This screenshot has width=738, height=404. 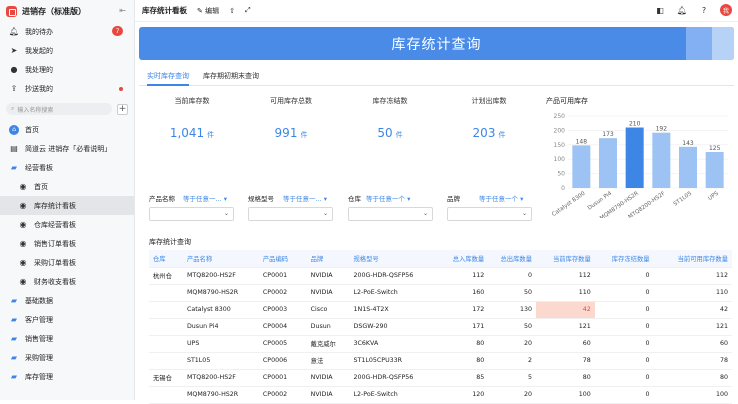 I want to click on tab-realtime-inventory: 实时库存查询, so click(x=168, y=76).